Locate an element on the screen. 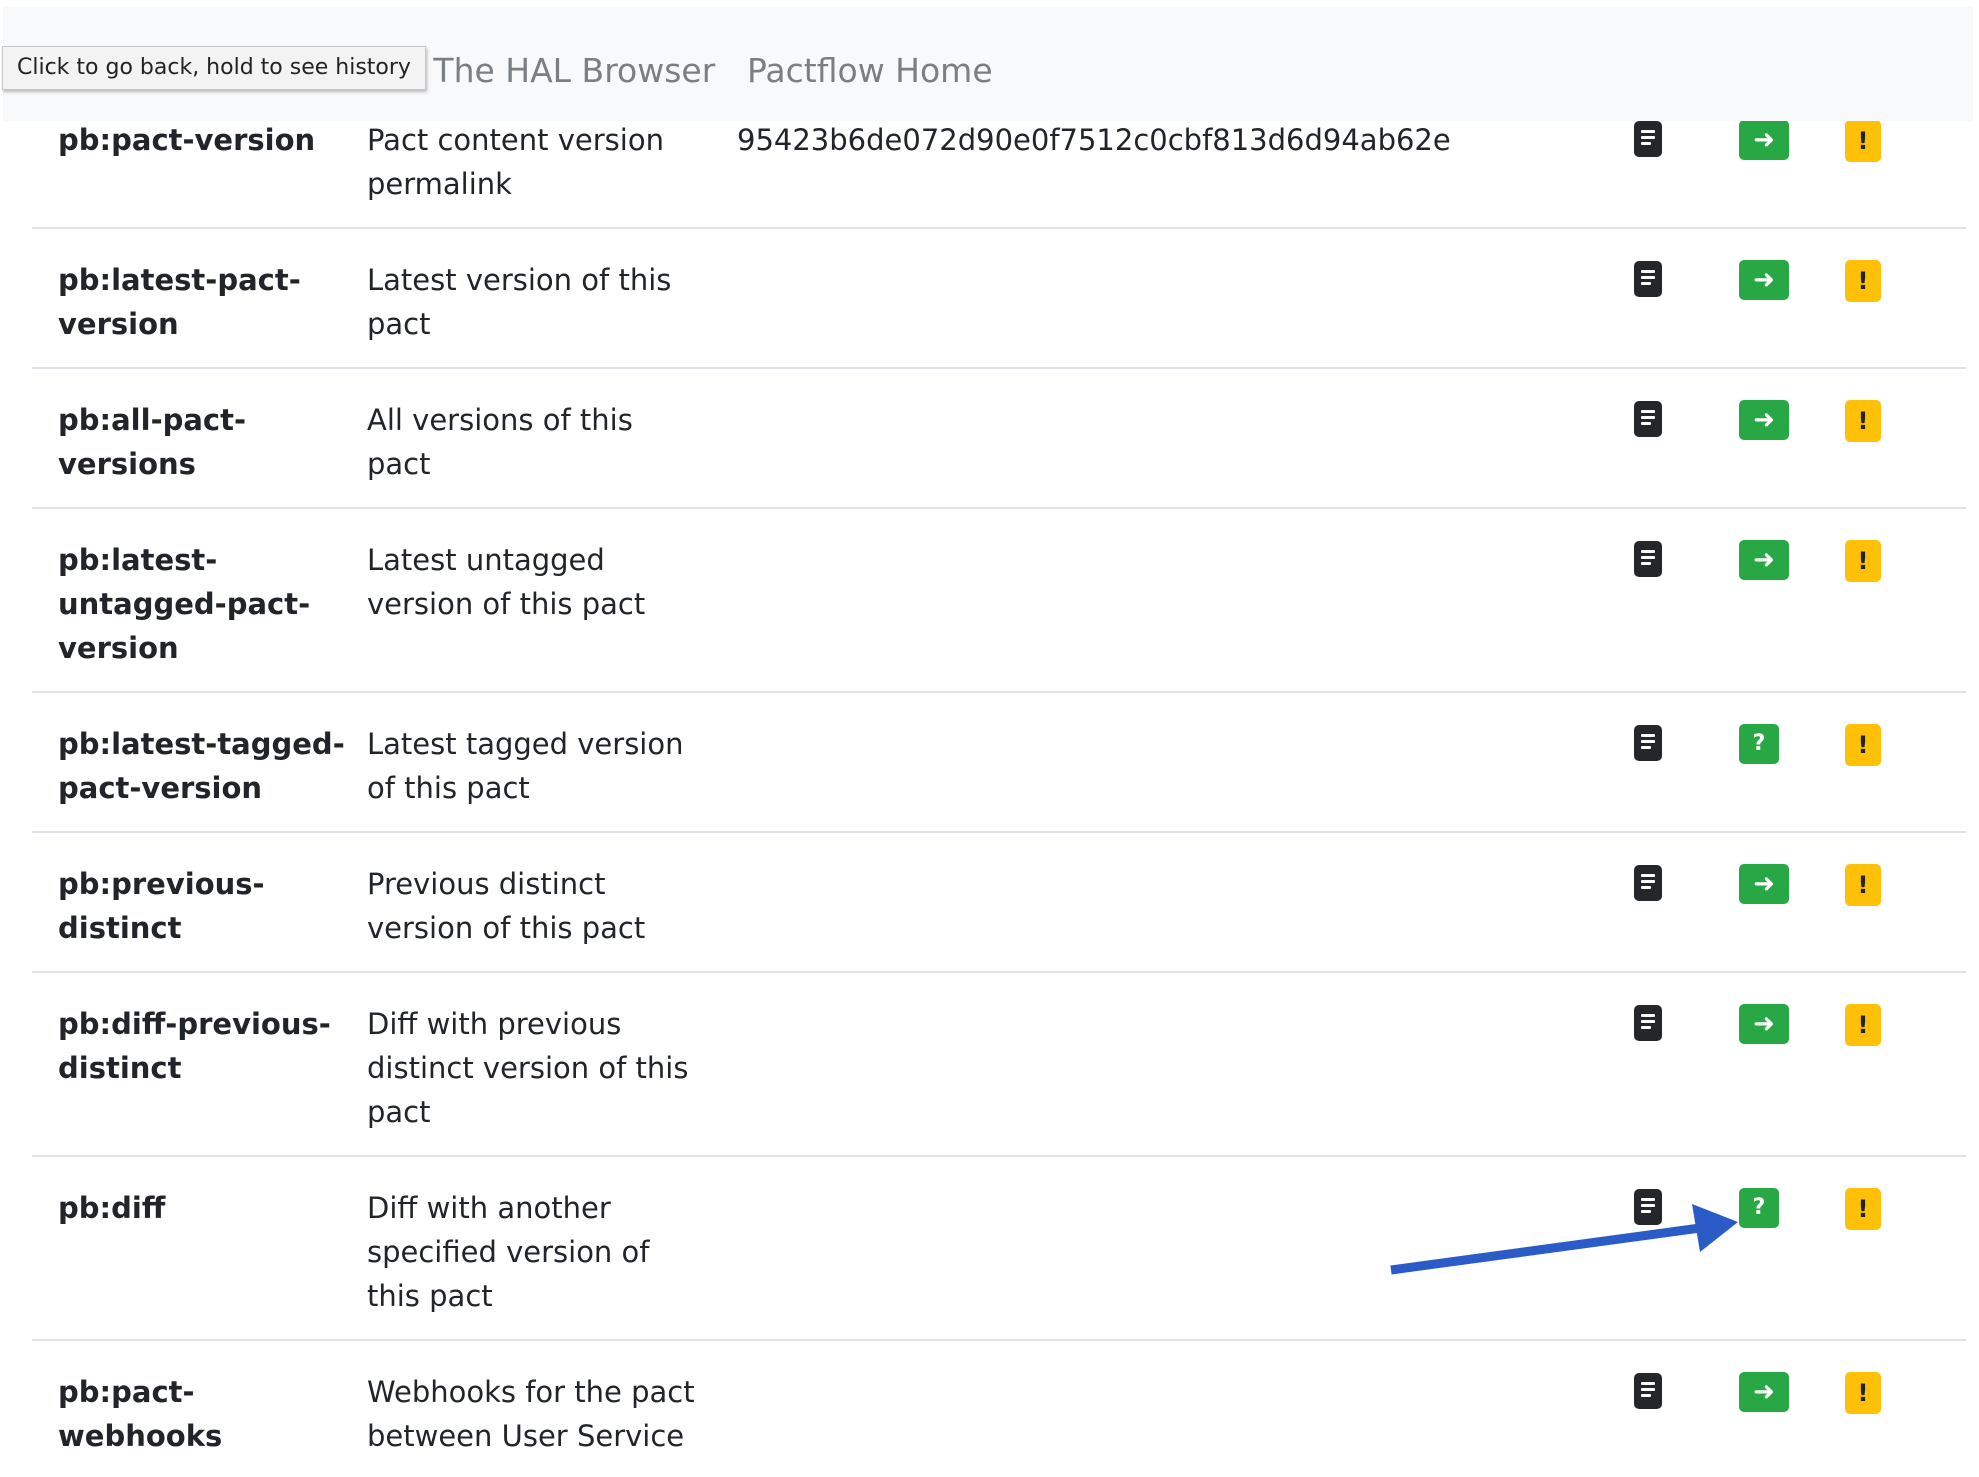 The width and height of the screenshot is (1979, 1477). link-rel: pb:diff-previous-distinct is located at coordinates (194, 1046).